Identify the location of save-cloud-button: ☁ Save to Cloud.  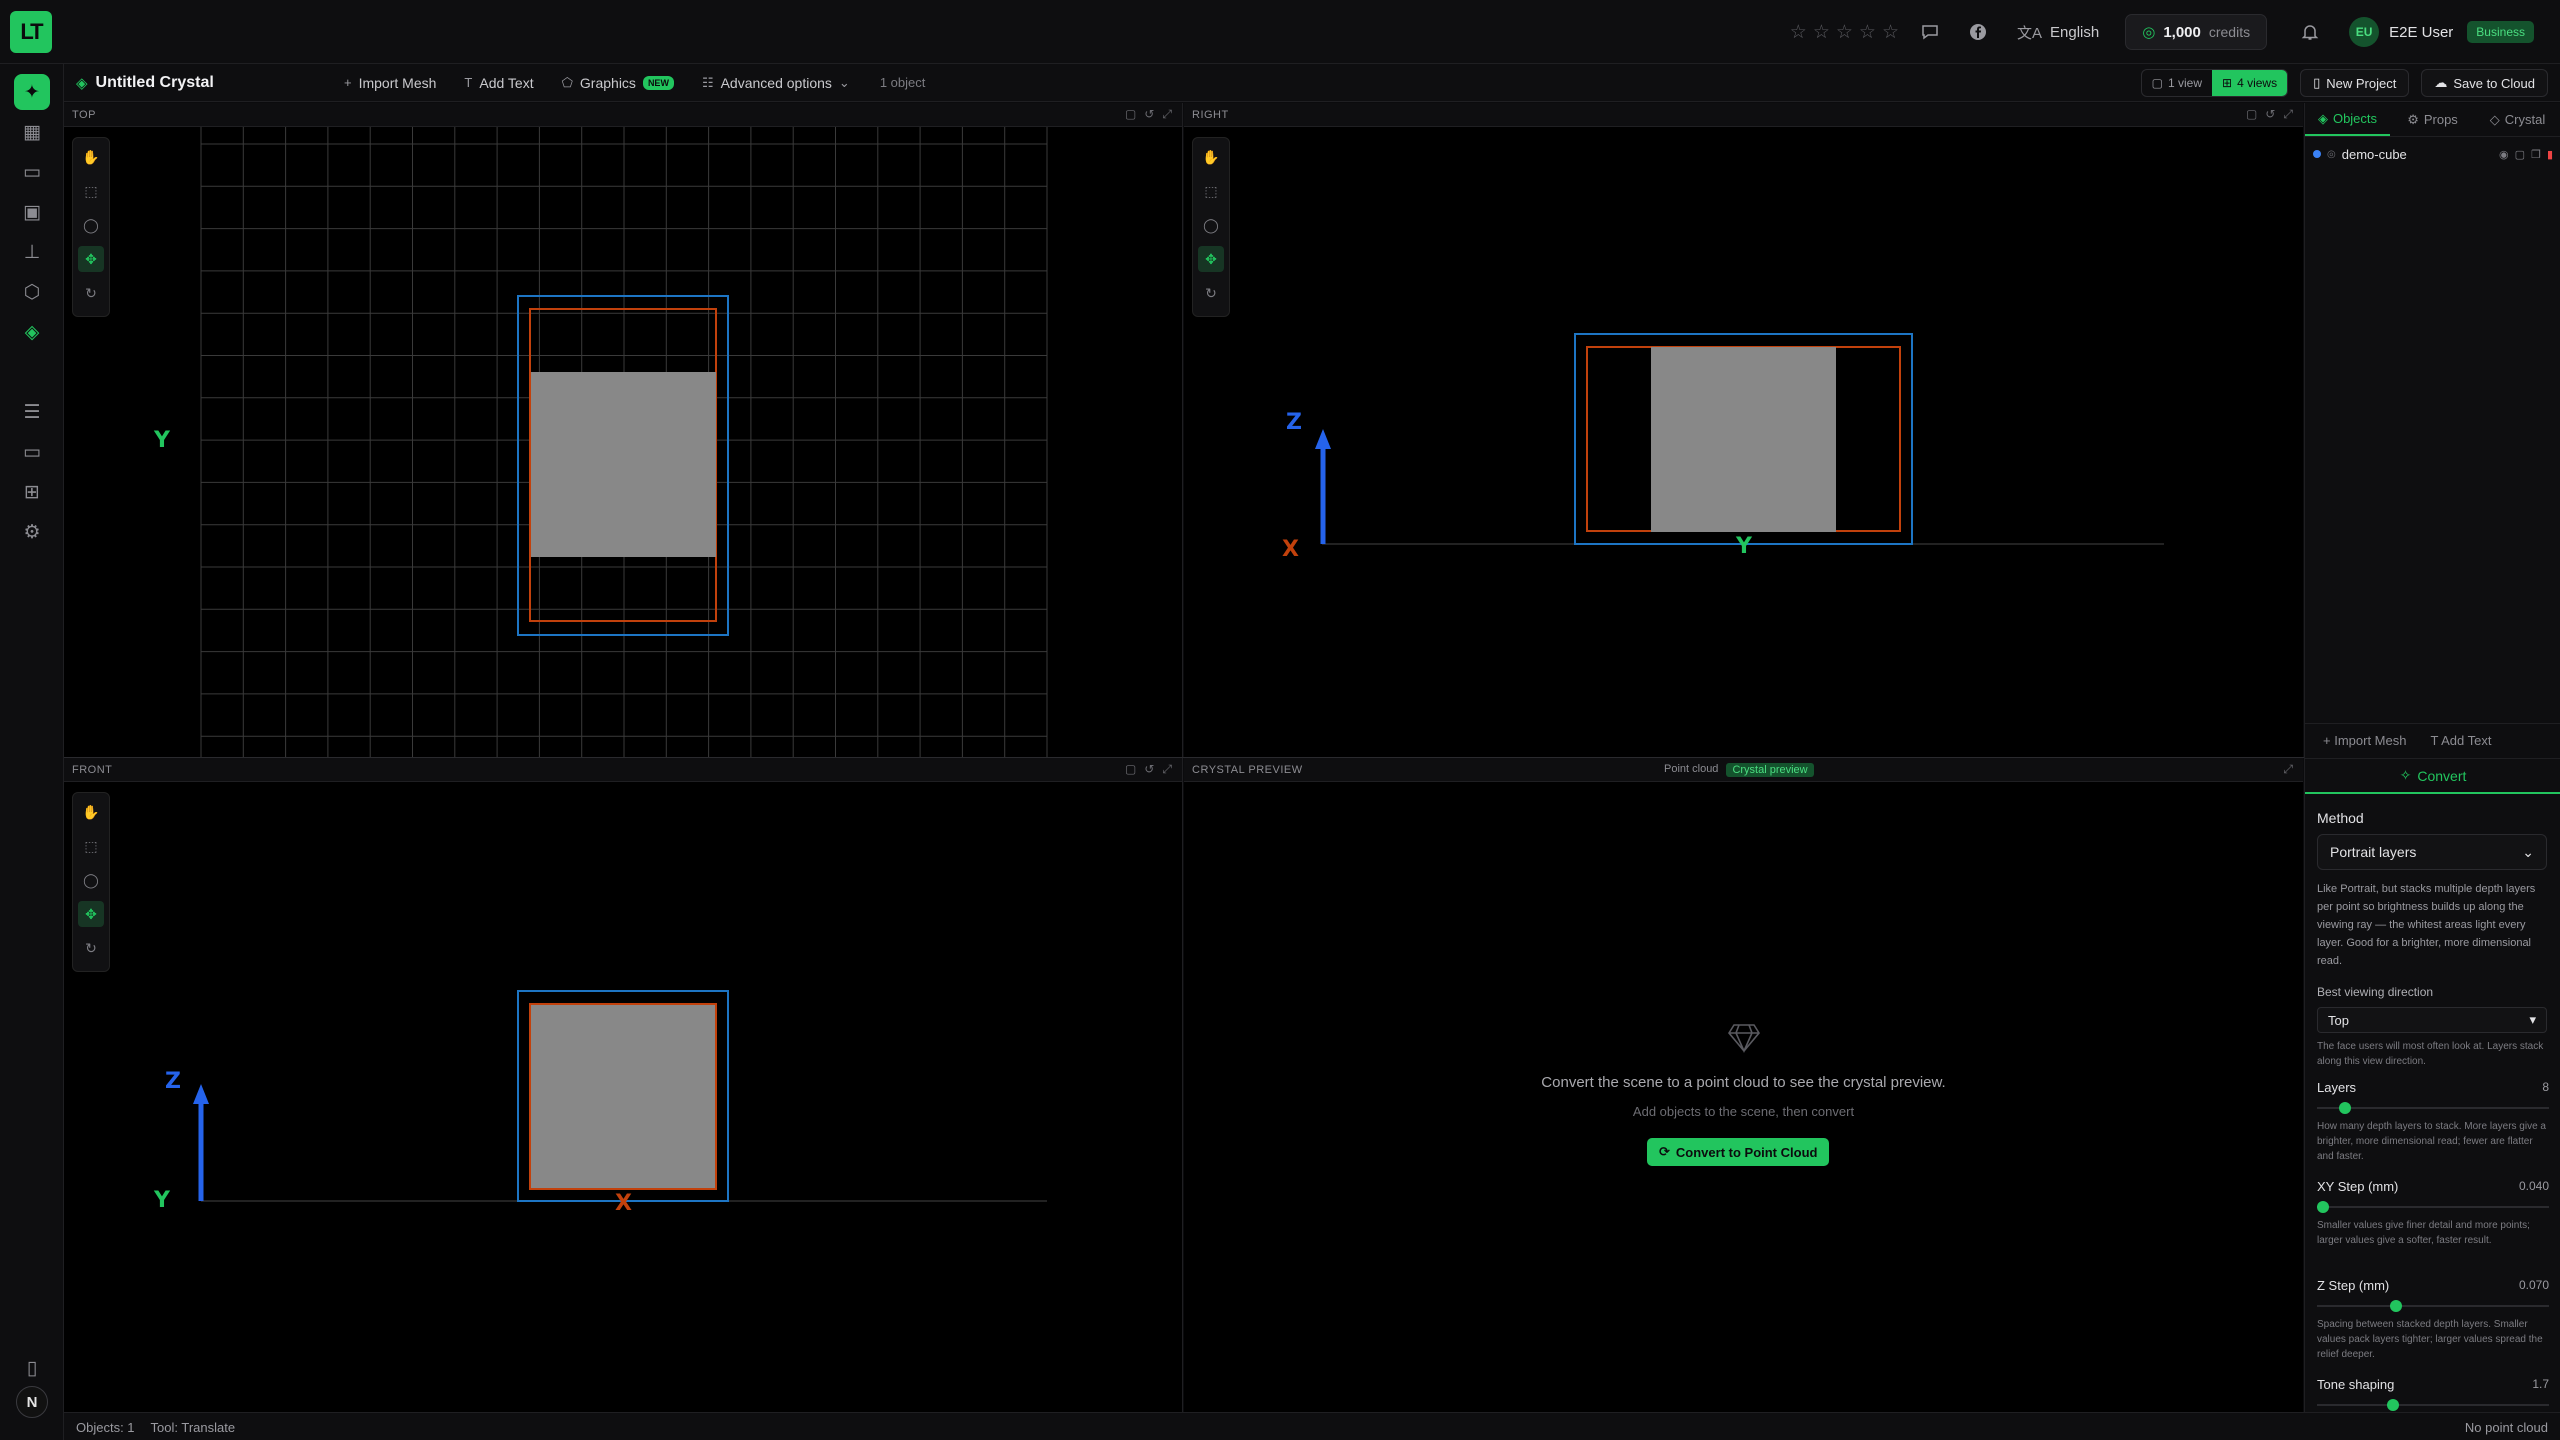
(2484, 83).